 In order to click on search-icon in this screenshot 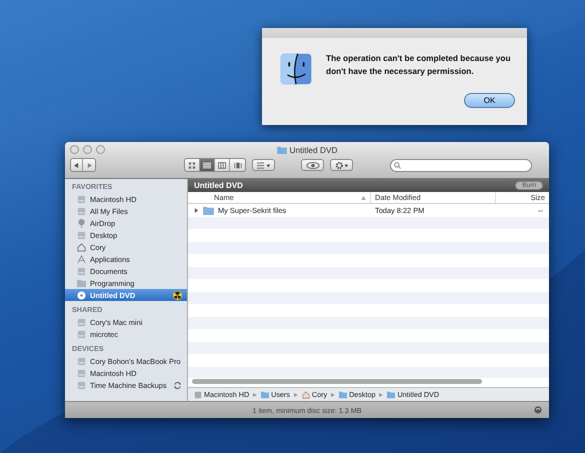, I will do `click(397, 165)`.